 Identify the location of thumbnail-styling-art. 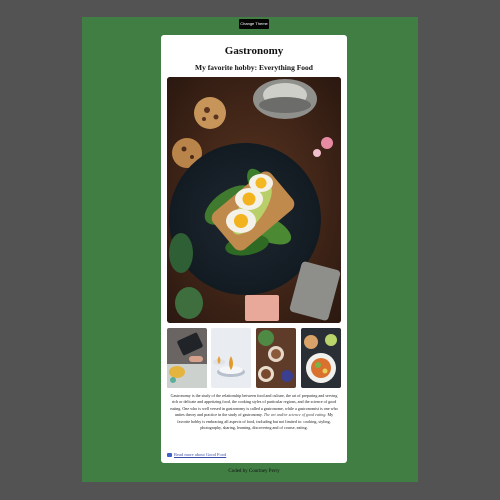
(231, 358).